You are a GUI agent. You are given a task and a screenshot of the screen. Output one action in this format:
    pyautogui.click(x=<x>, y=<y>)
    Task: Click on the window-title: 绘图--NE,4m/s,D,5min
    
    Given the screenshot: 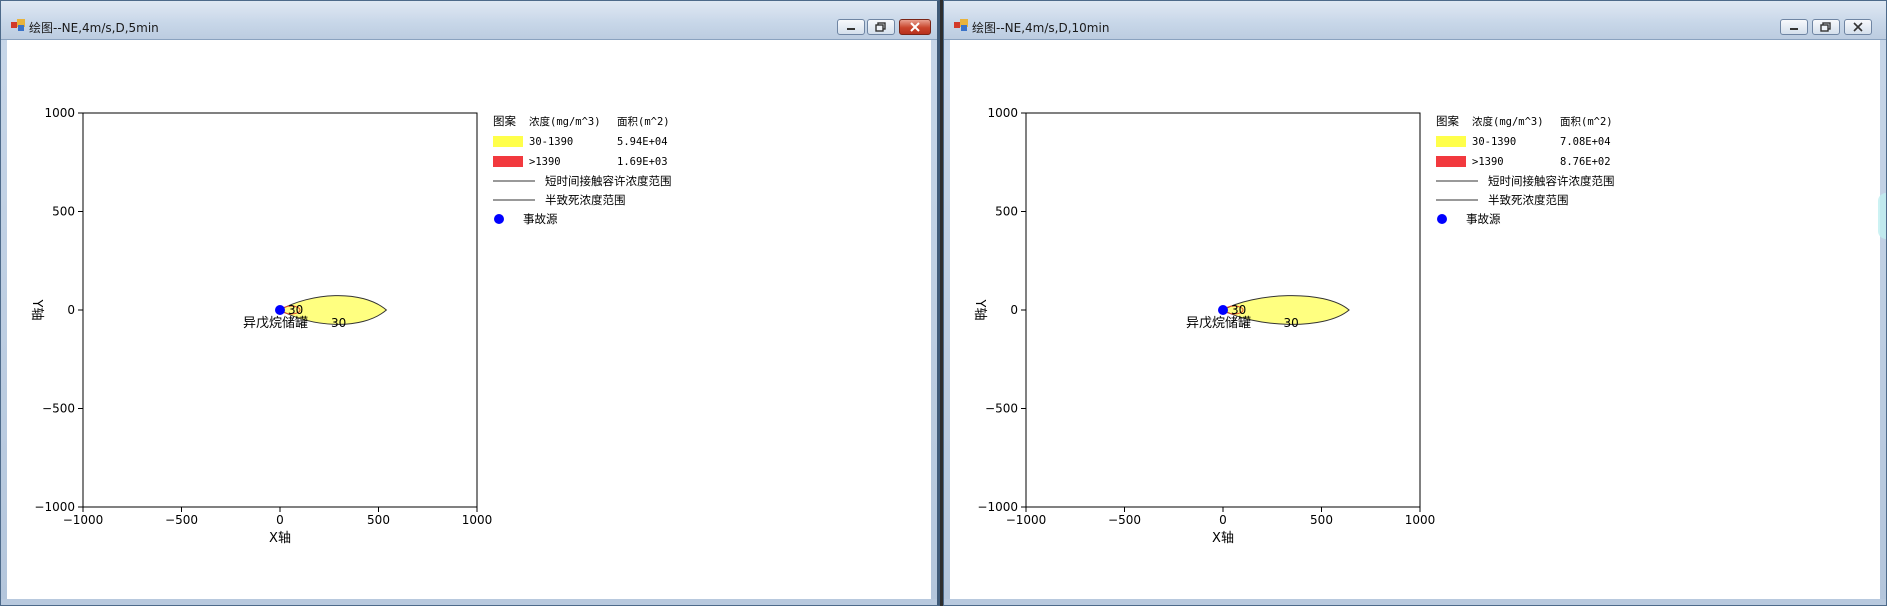 What is the action you would take?
    pyautogui.click(x=94, y=28)
    